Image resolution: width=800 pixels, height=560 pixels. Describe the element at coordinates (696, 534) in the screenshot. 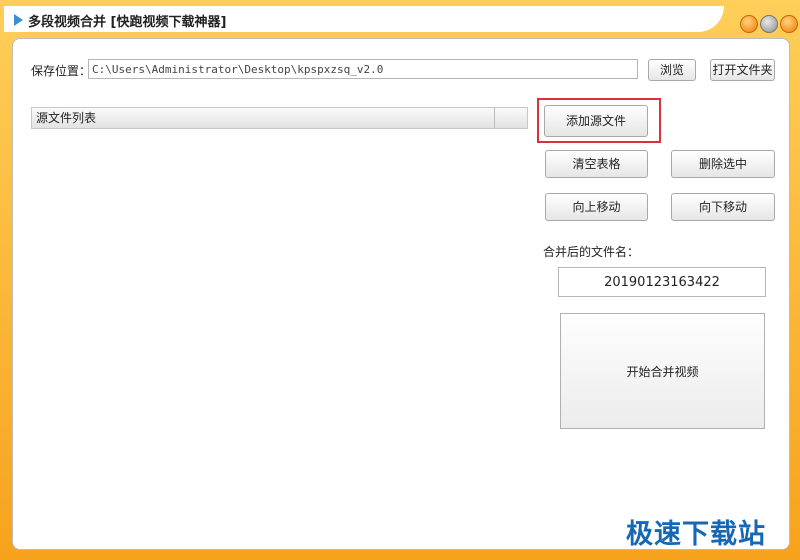

I see `watermark-text: 极速下载站` at that location.